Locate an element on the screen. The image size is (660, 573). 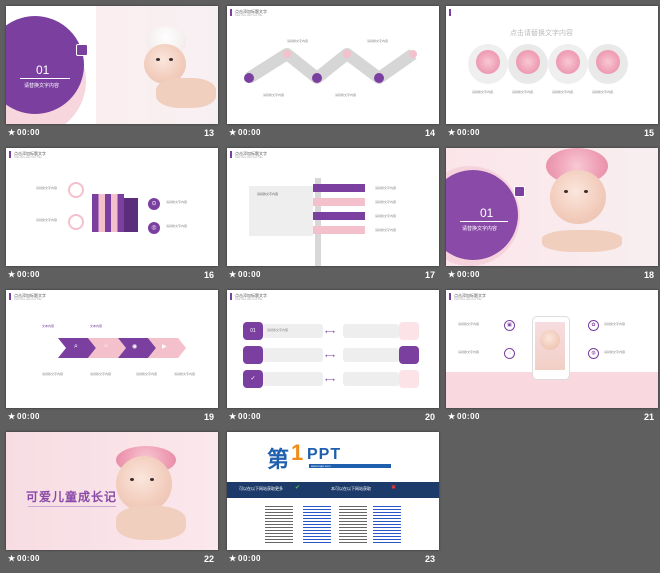
slide-meta: ★ 00:00 23 is located at coordinates (333, 560).